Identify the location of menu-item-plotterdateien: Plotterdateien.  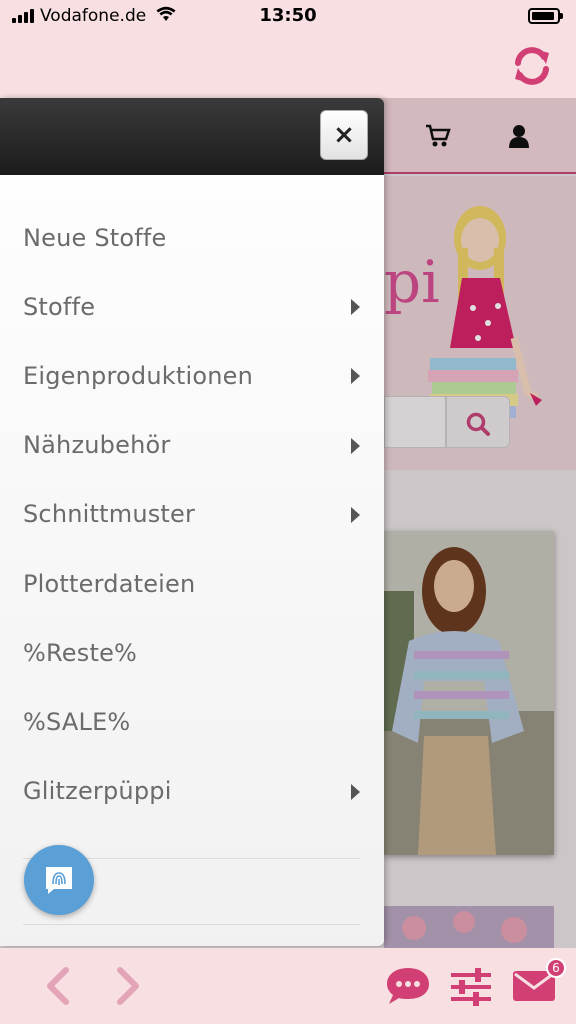
(192, 583).